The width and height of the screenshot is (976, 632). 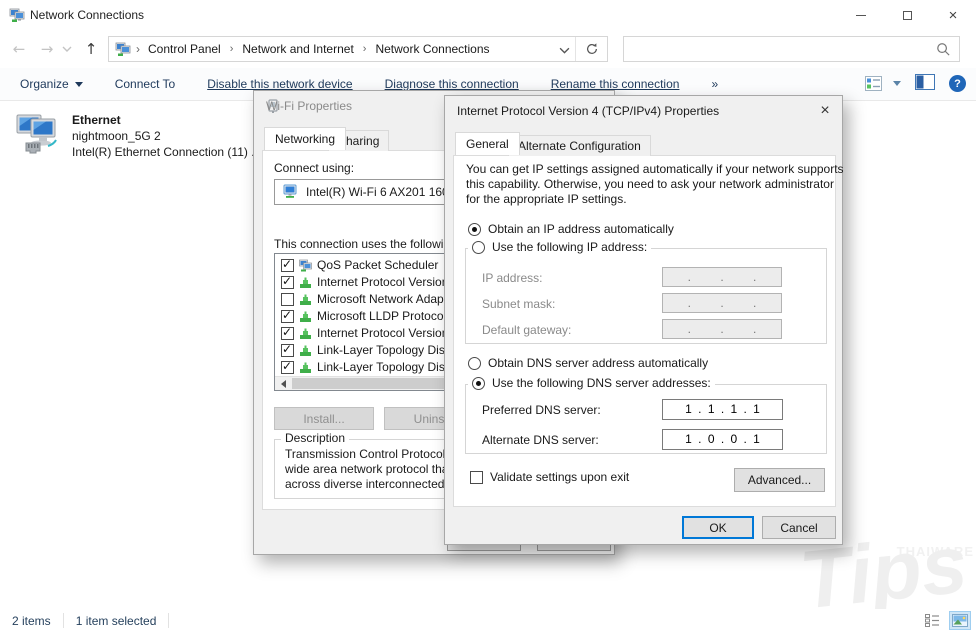 What do you see at coordinates (591, 49) in the screenshot?
I see `refresh-button` at bounding box center [591, 49].